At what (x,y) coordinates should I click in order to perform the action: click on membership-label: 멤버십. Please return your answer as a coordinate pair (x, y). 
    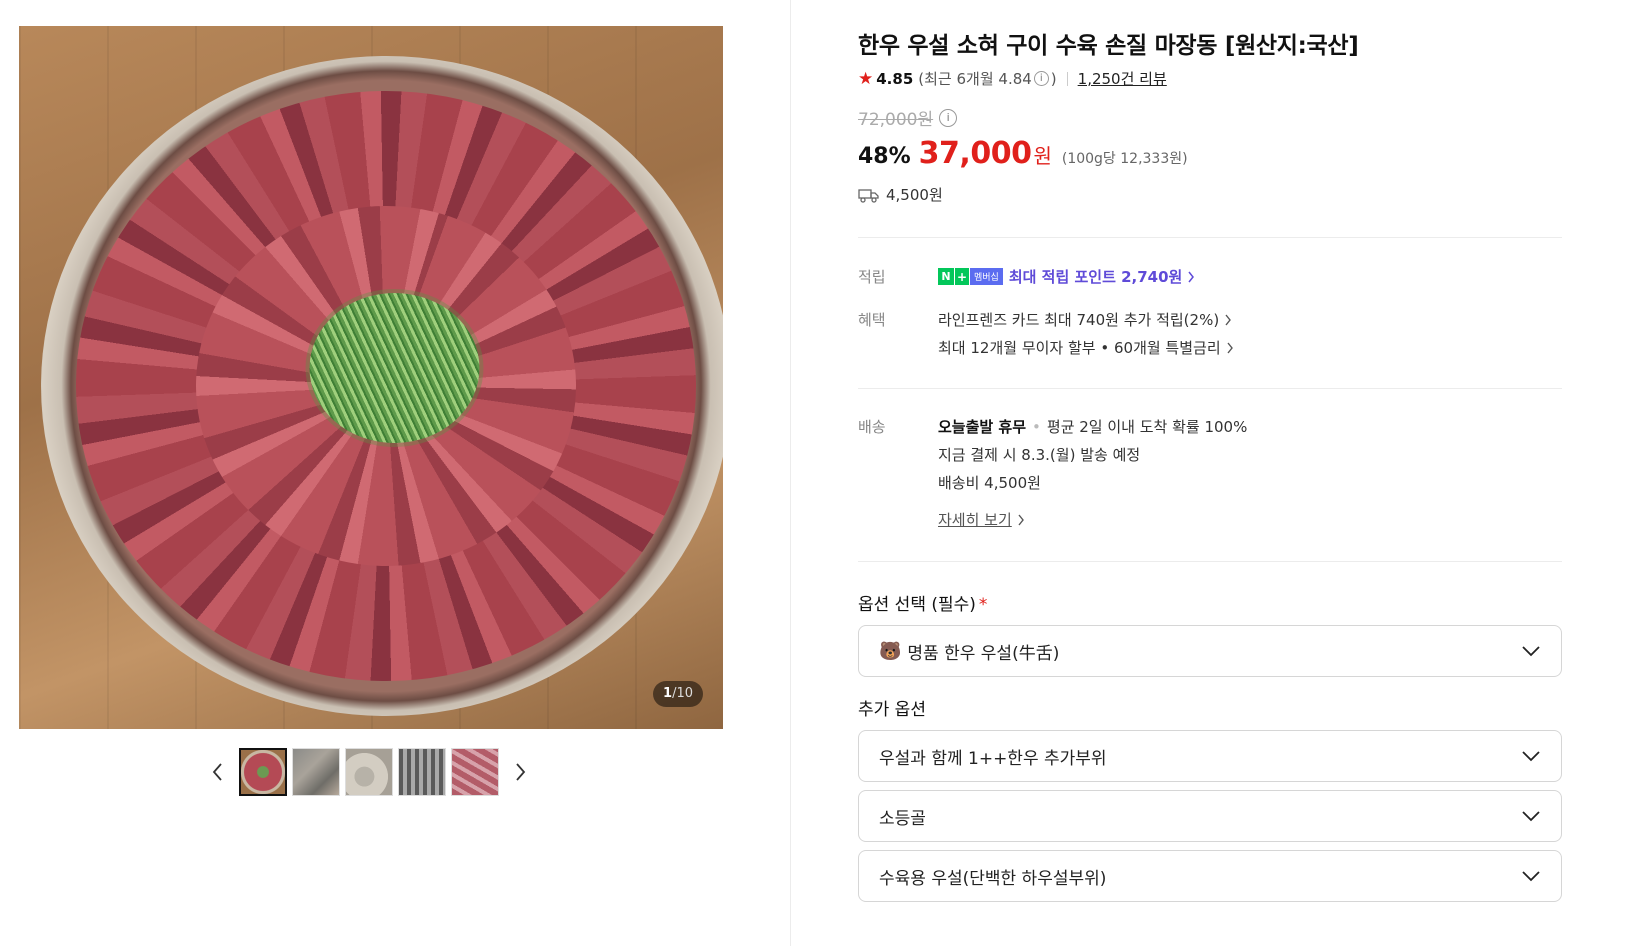
    Looking at the image, I should click on (986, 276).